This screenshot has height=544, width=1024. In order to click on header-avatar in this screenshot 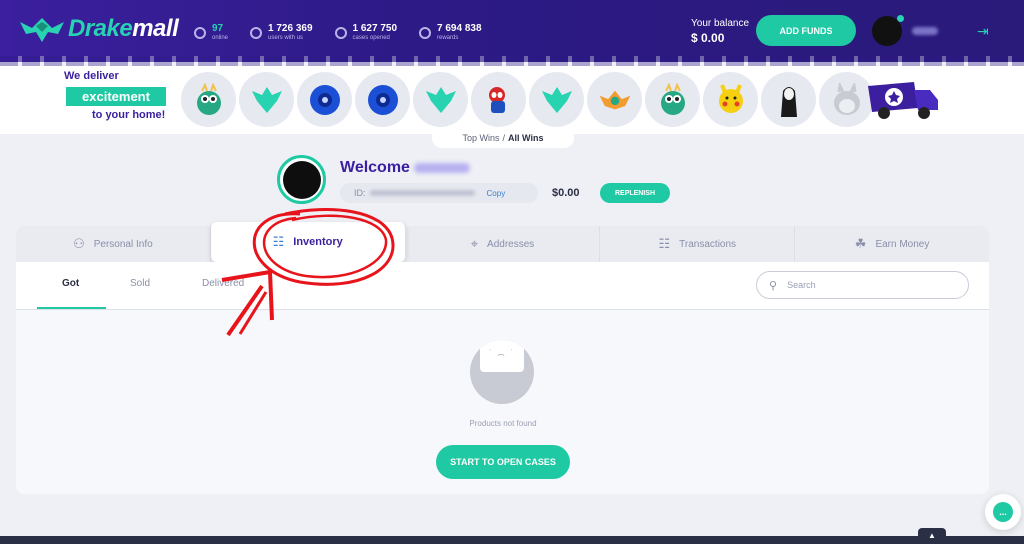, I will do `click(887, 31)`.